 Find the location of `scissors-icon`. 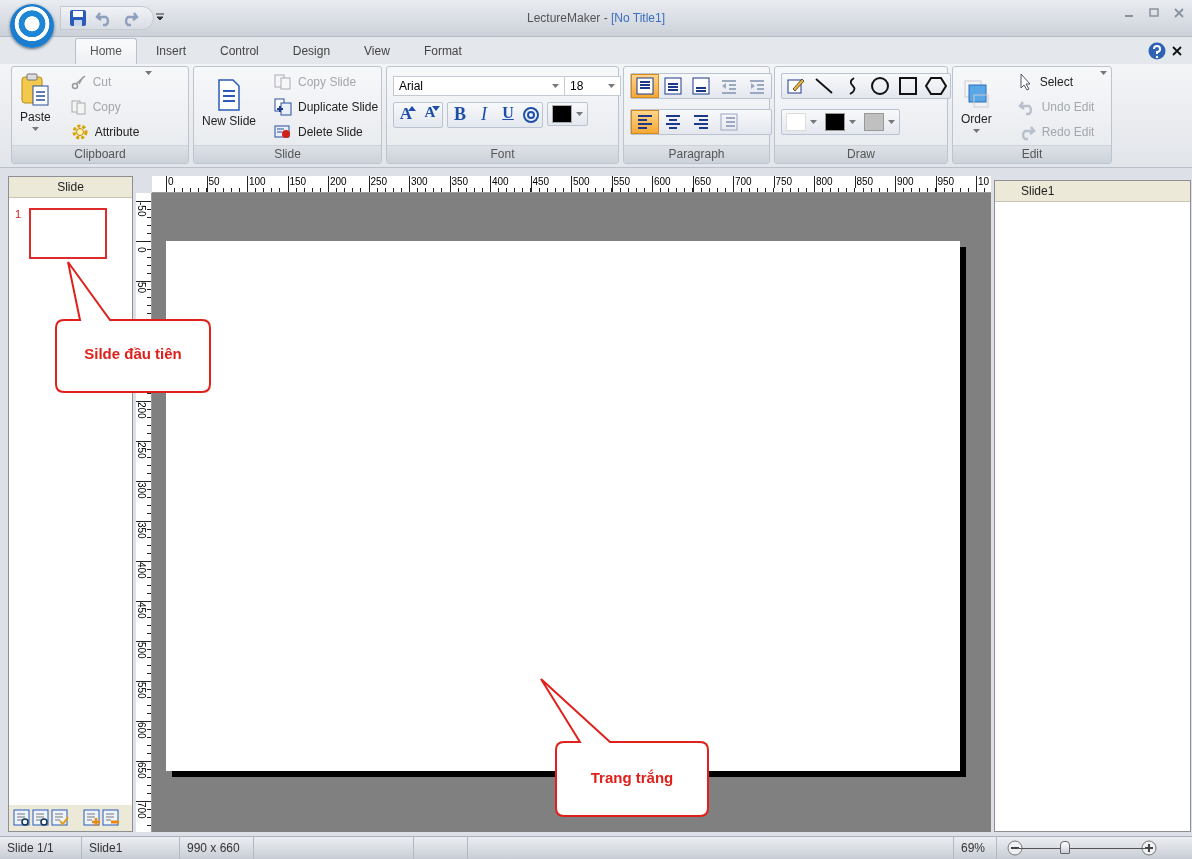

scissors-icon is located at coordinates (78, 82).